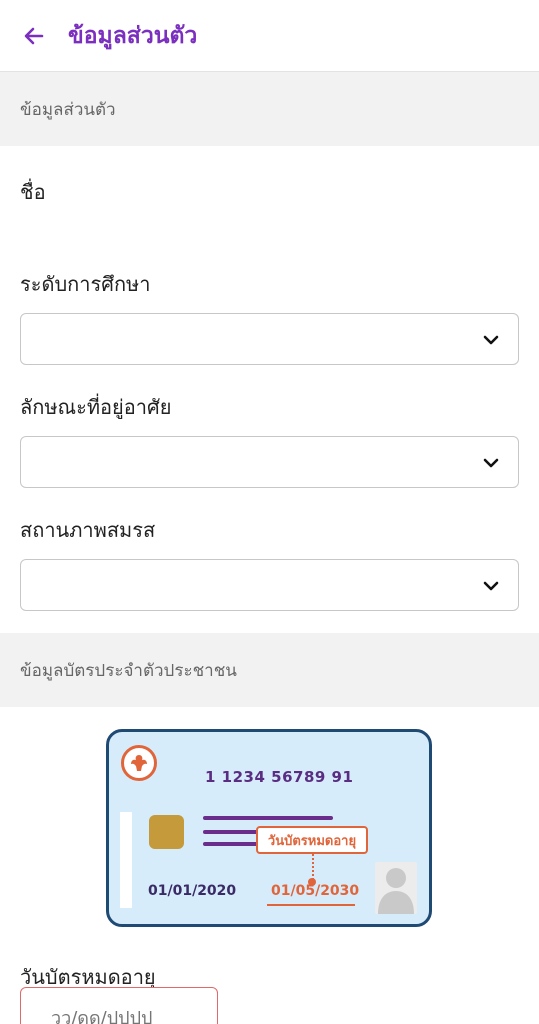 The width and height of the screenshot is (539, 1024). I want to click on arrow-left-icon, so click(34, 35).